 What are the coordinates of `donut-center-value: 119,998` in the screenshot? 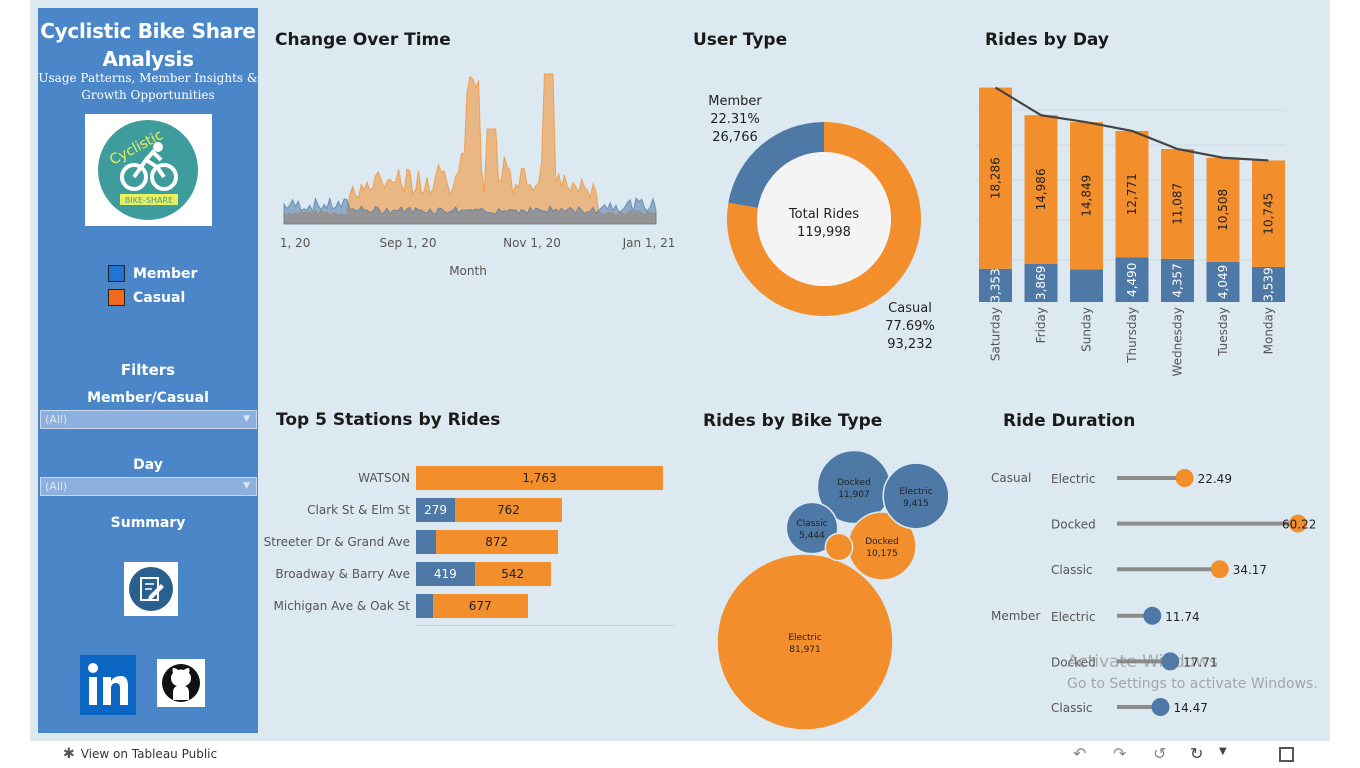 It's located at (824, 232).